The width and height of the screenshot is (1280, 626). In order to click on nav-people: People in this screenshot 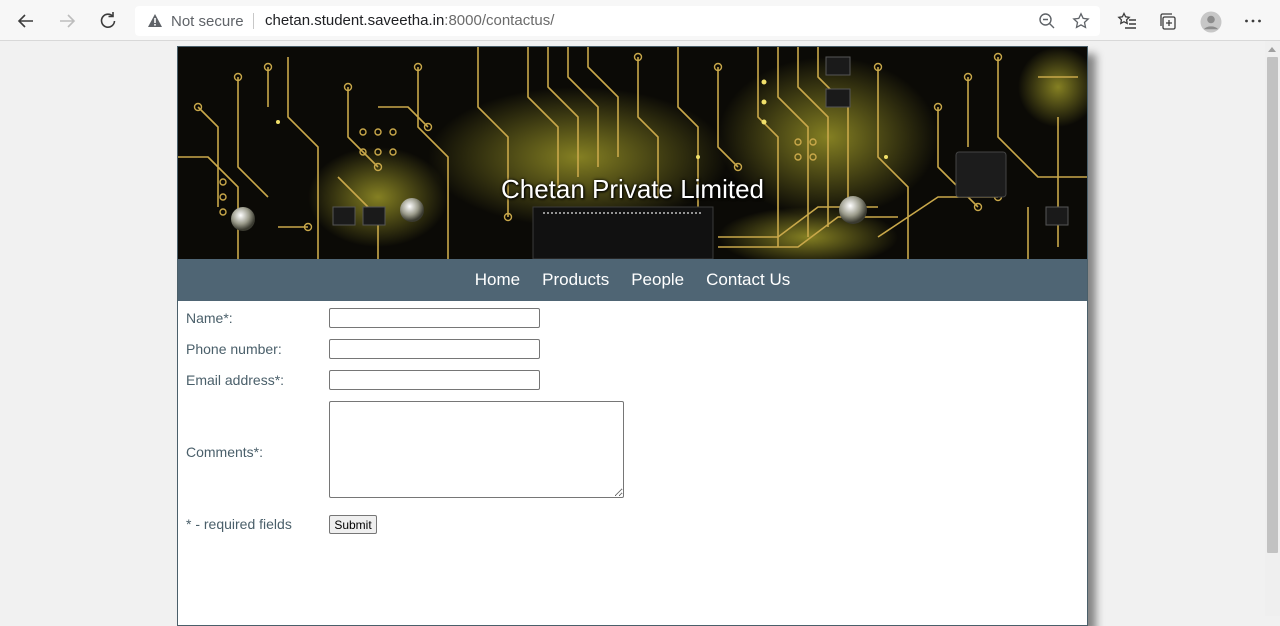, I will do `click(657, 280)`.